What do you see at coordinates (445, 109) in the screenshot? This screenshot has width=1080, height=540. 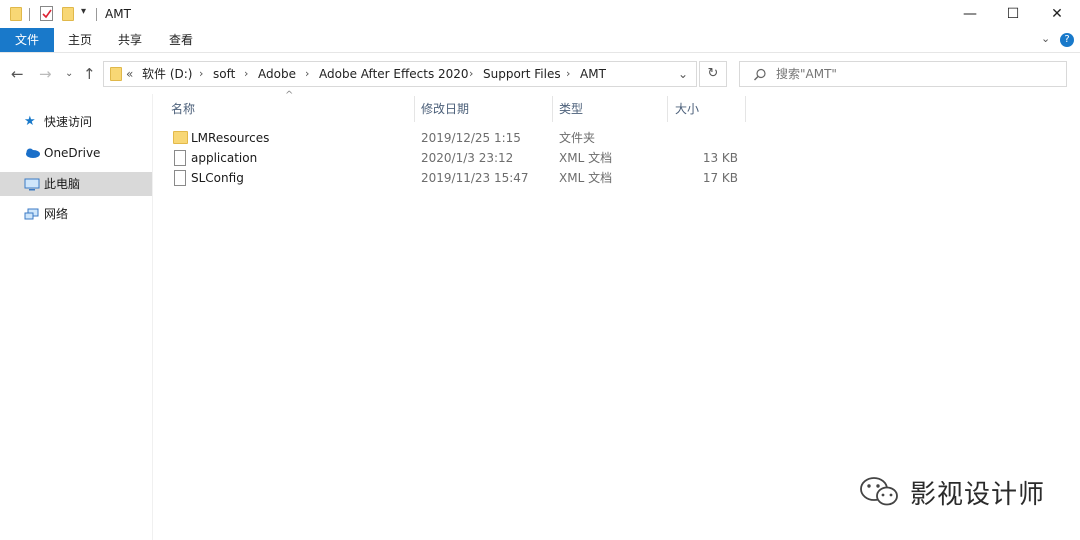 I see `column-header-date: 修改日期` at bounding box center [445, 109].